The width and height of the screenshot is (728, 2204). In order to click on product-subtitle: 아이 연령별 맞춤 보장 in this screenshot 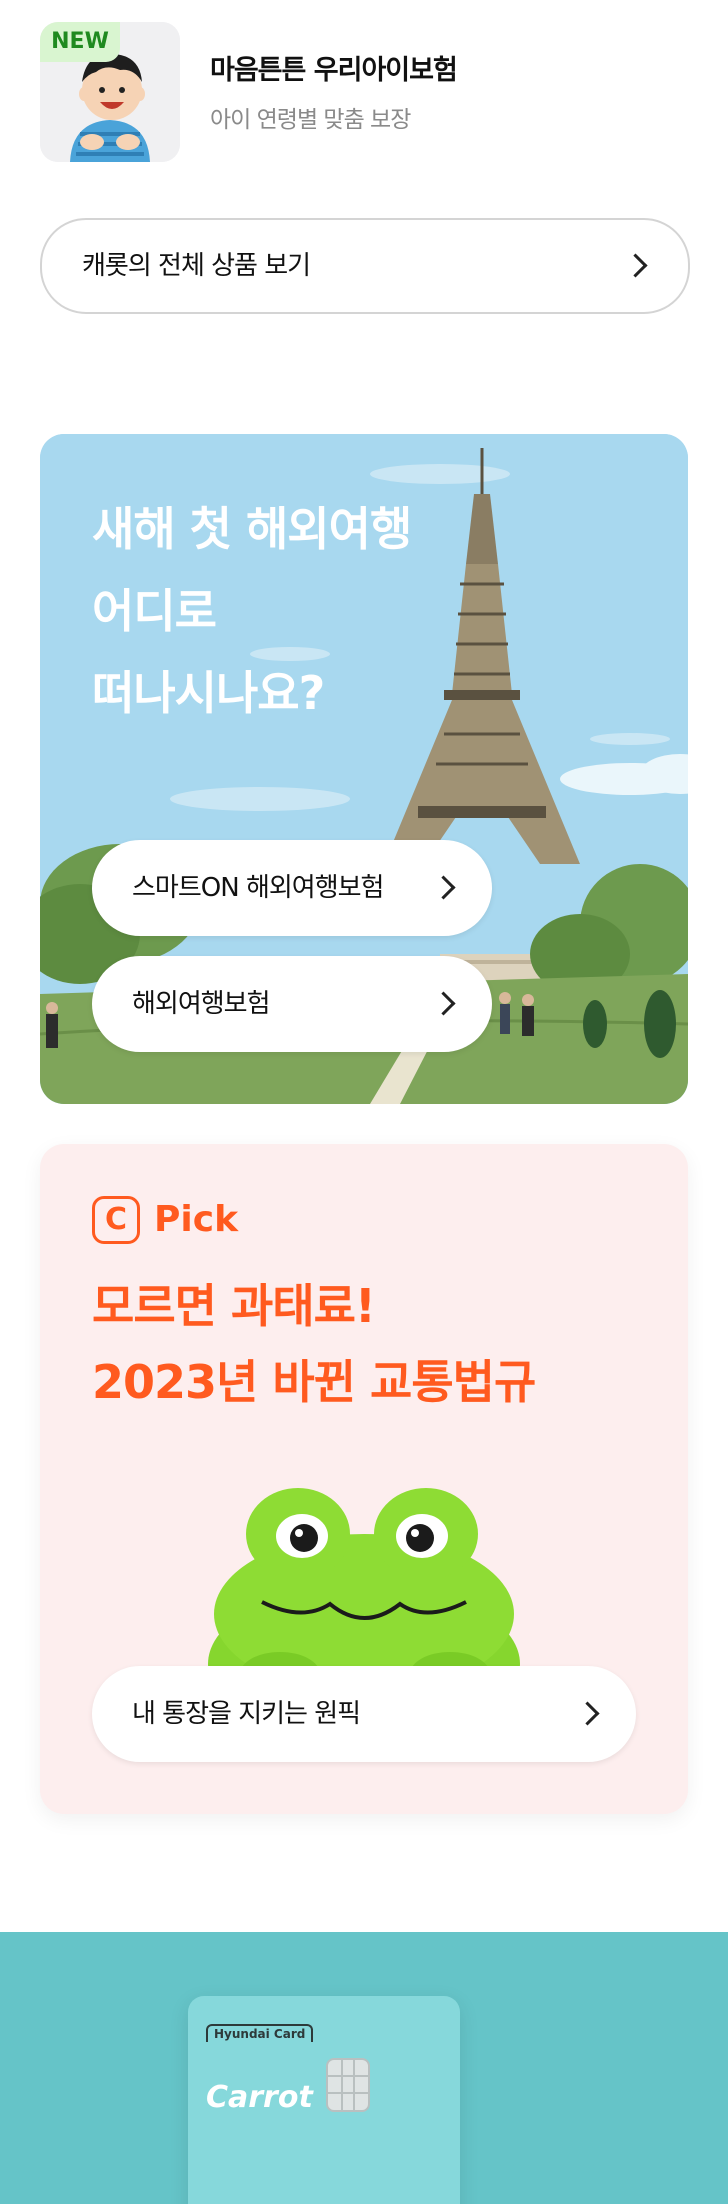, I will do `click(310, 120)`.